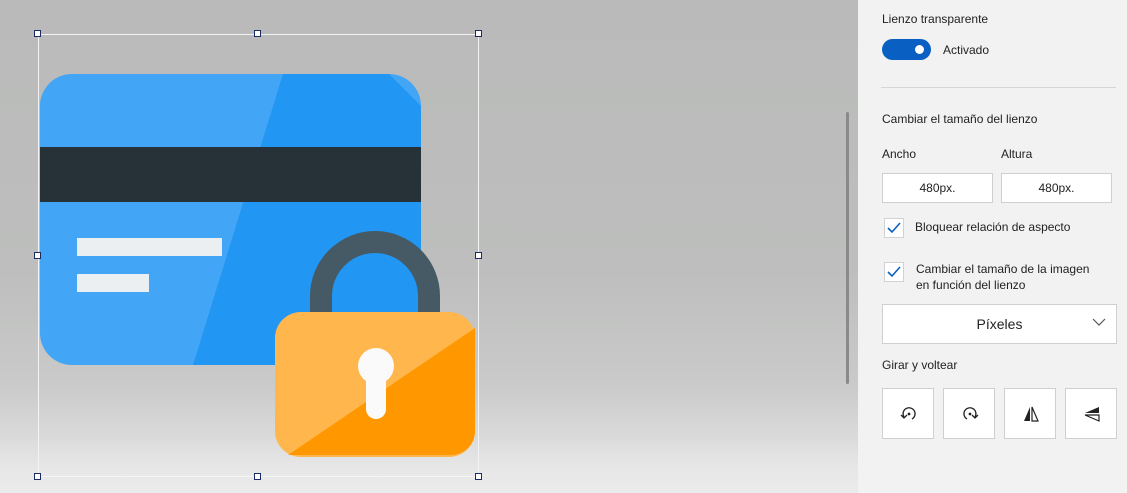 The height and width of the screenshot is (493, 1127). I want to click on resize-handle-top-left, so click(37, 33).